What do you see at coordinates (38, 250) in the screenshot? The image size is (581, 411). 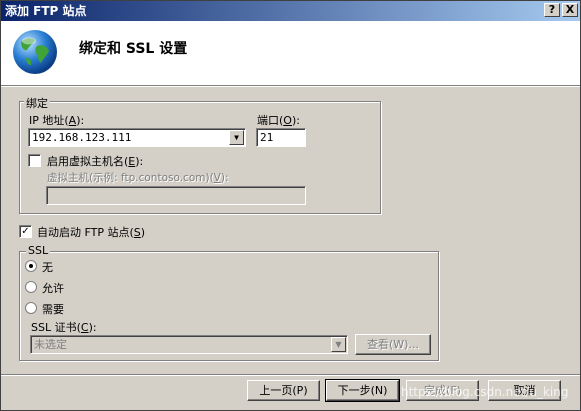 I see `ssl-group-label: SSL` at bounding box center [38, 250].